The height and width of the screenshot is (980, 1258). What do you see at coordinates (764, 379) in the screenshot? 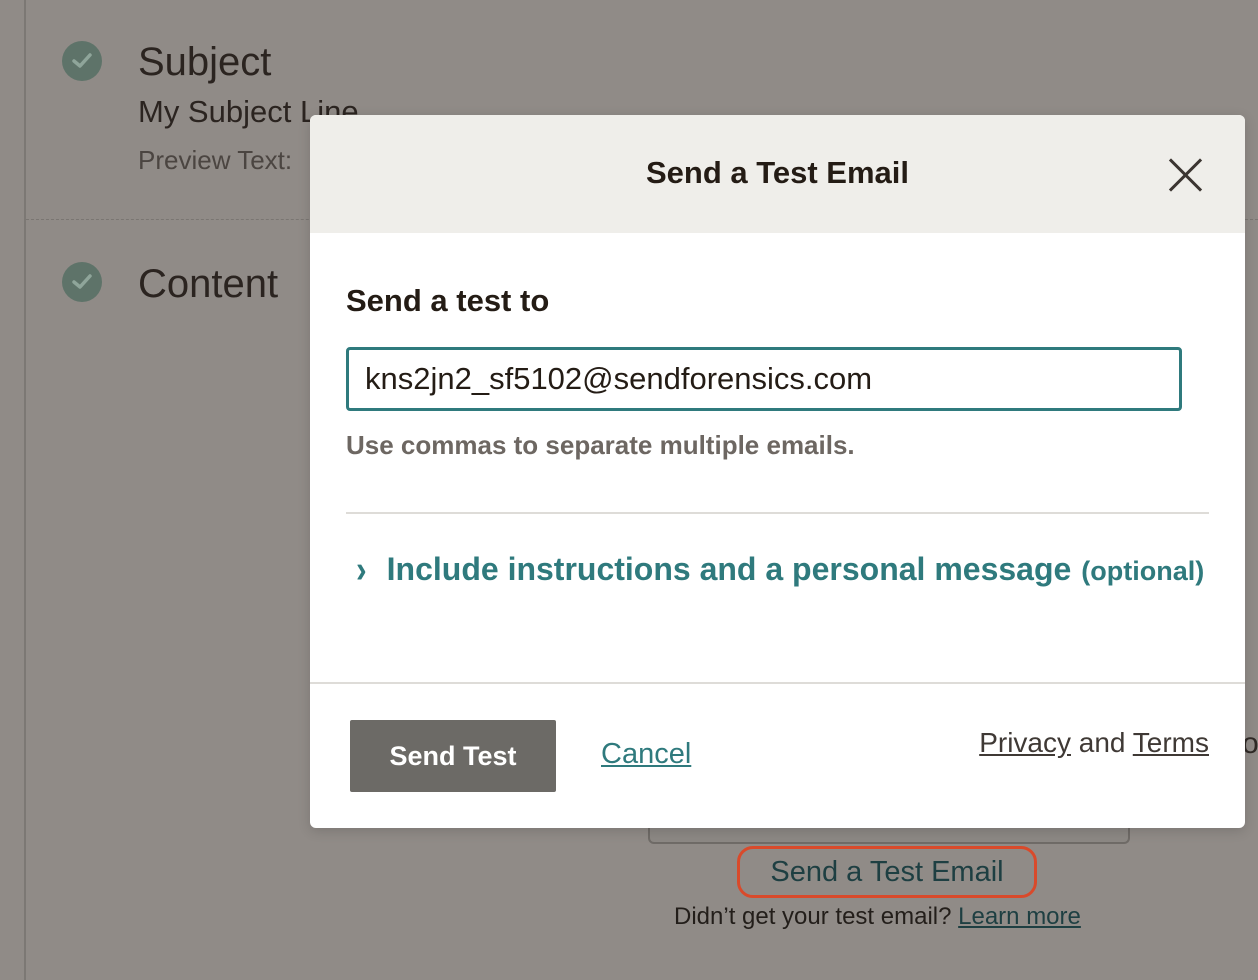
I see `test-email-input` at bounding box center [764, 379].